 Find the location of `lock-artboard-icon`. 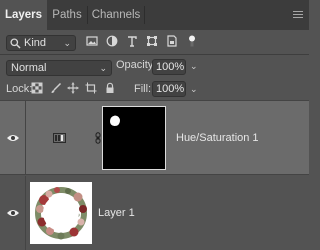

lock-artboard-icon is located at coordinates (91, 88).